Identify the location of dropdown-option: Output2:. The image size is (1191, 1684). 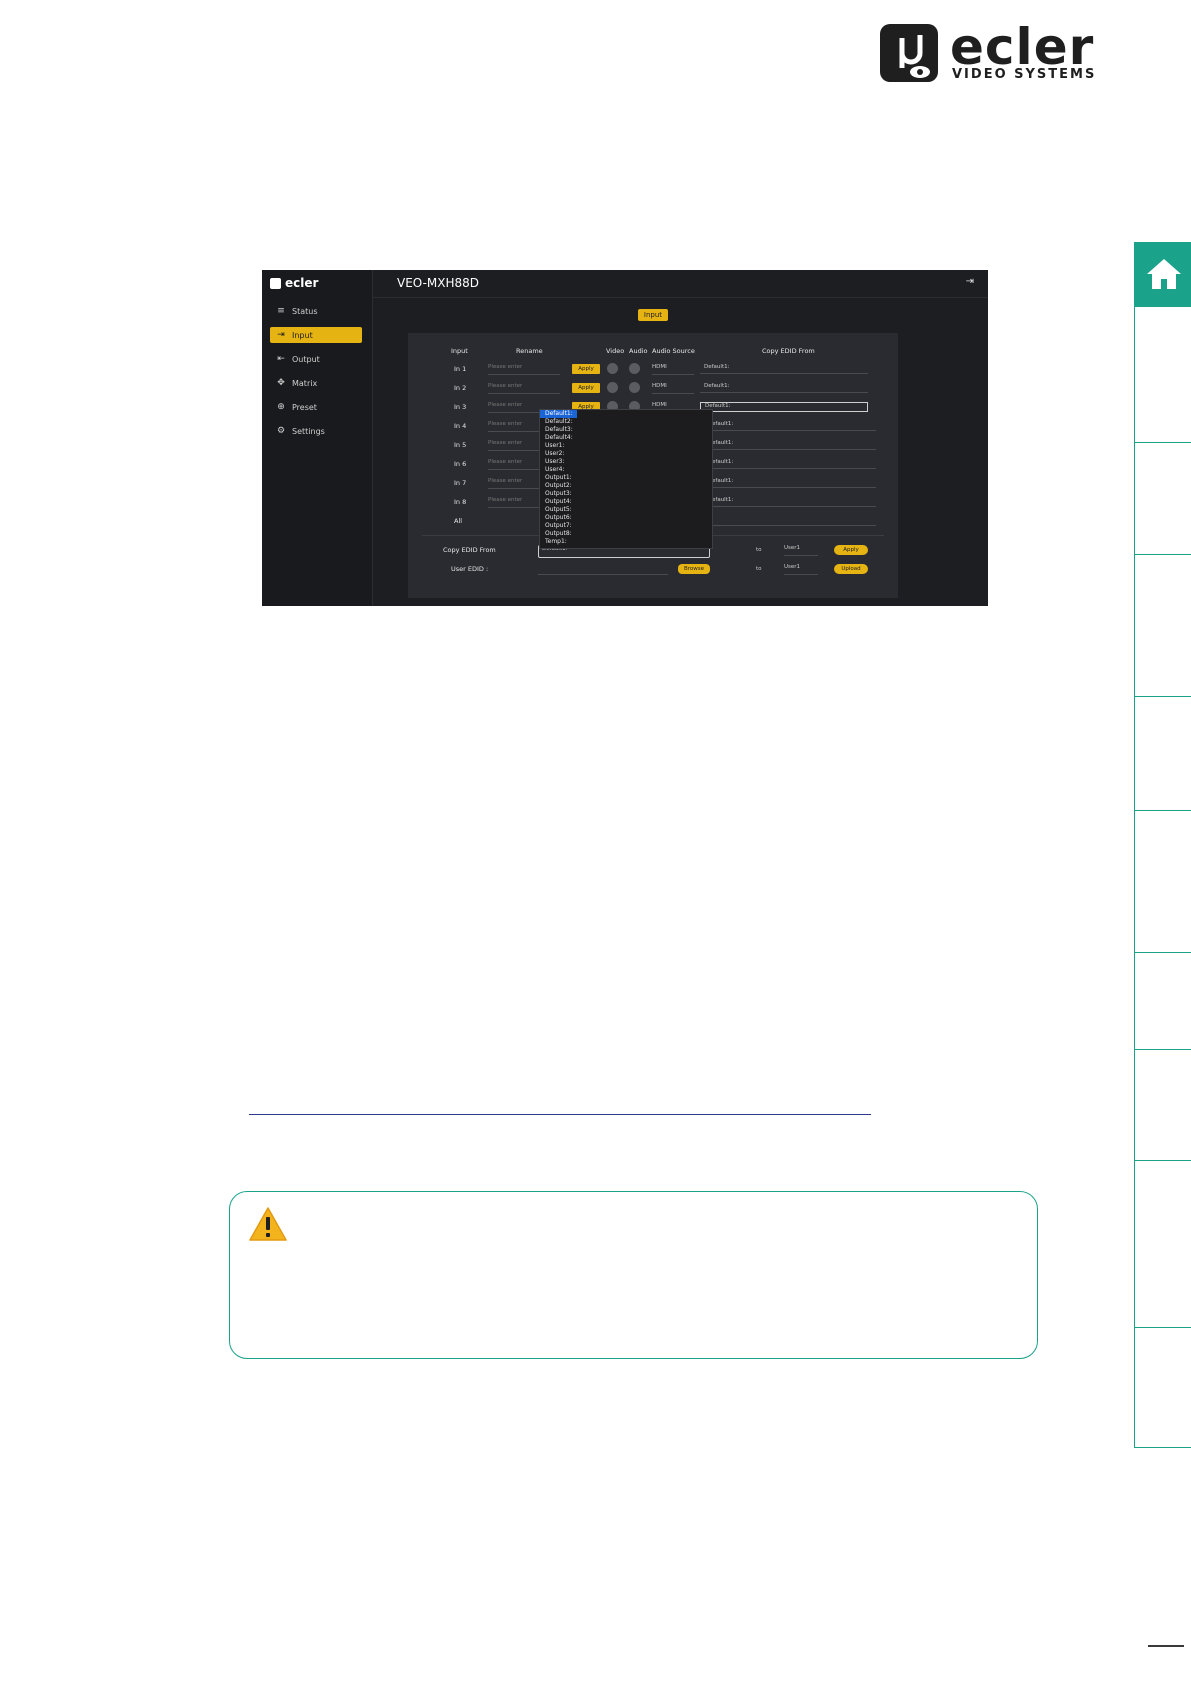
(626, 486).